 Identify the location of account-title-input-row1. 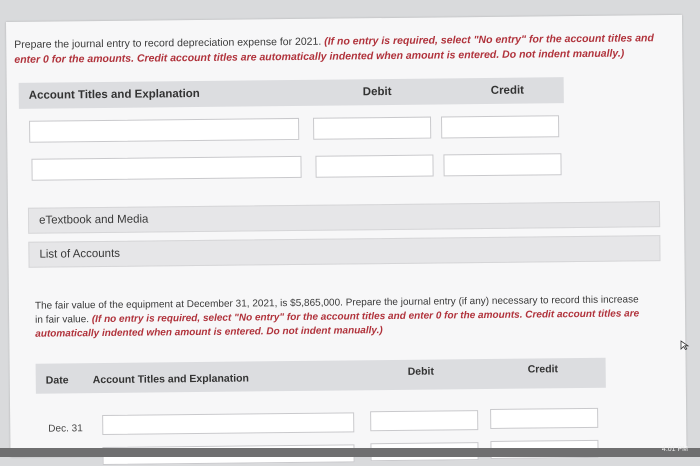
(164, 130).